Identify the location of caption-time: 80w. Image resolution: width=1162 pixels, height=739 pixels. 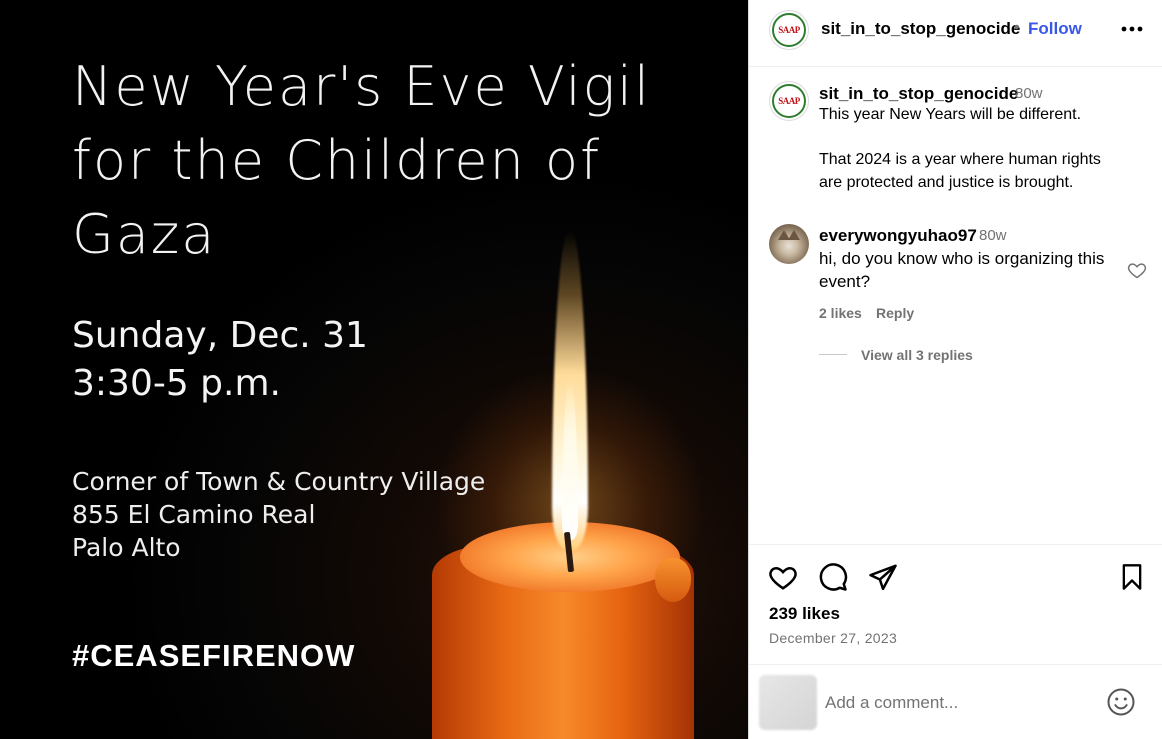
(1029, 93).